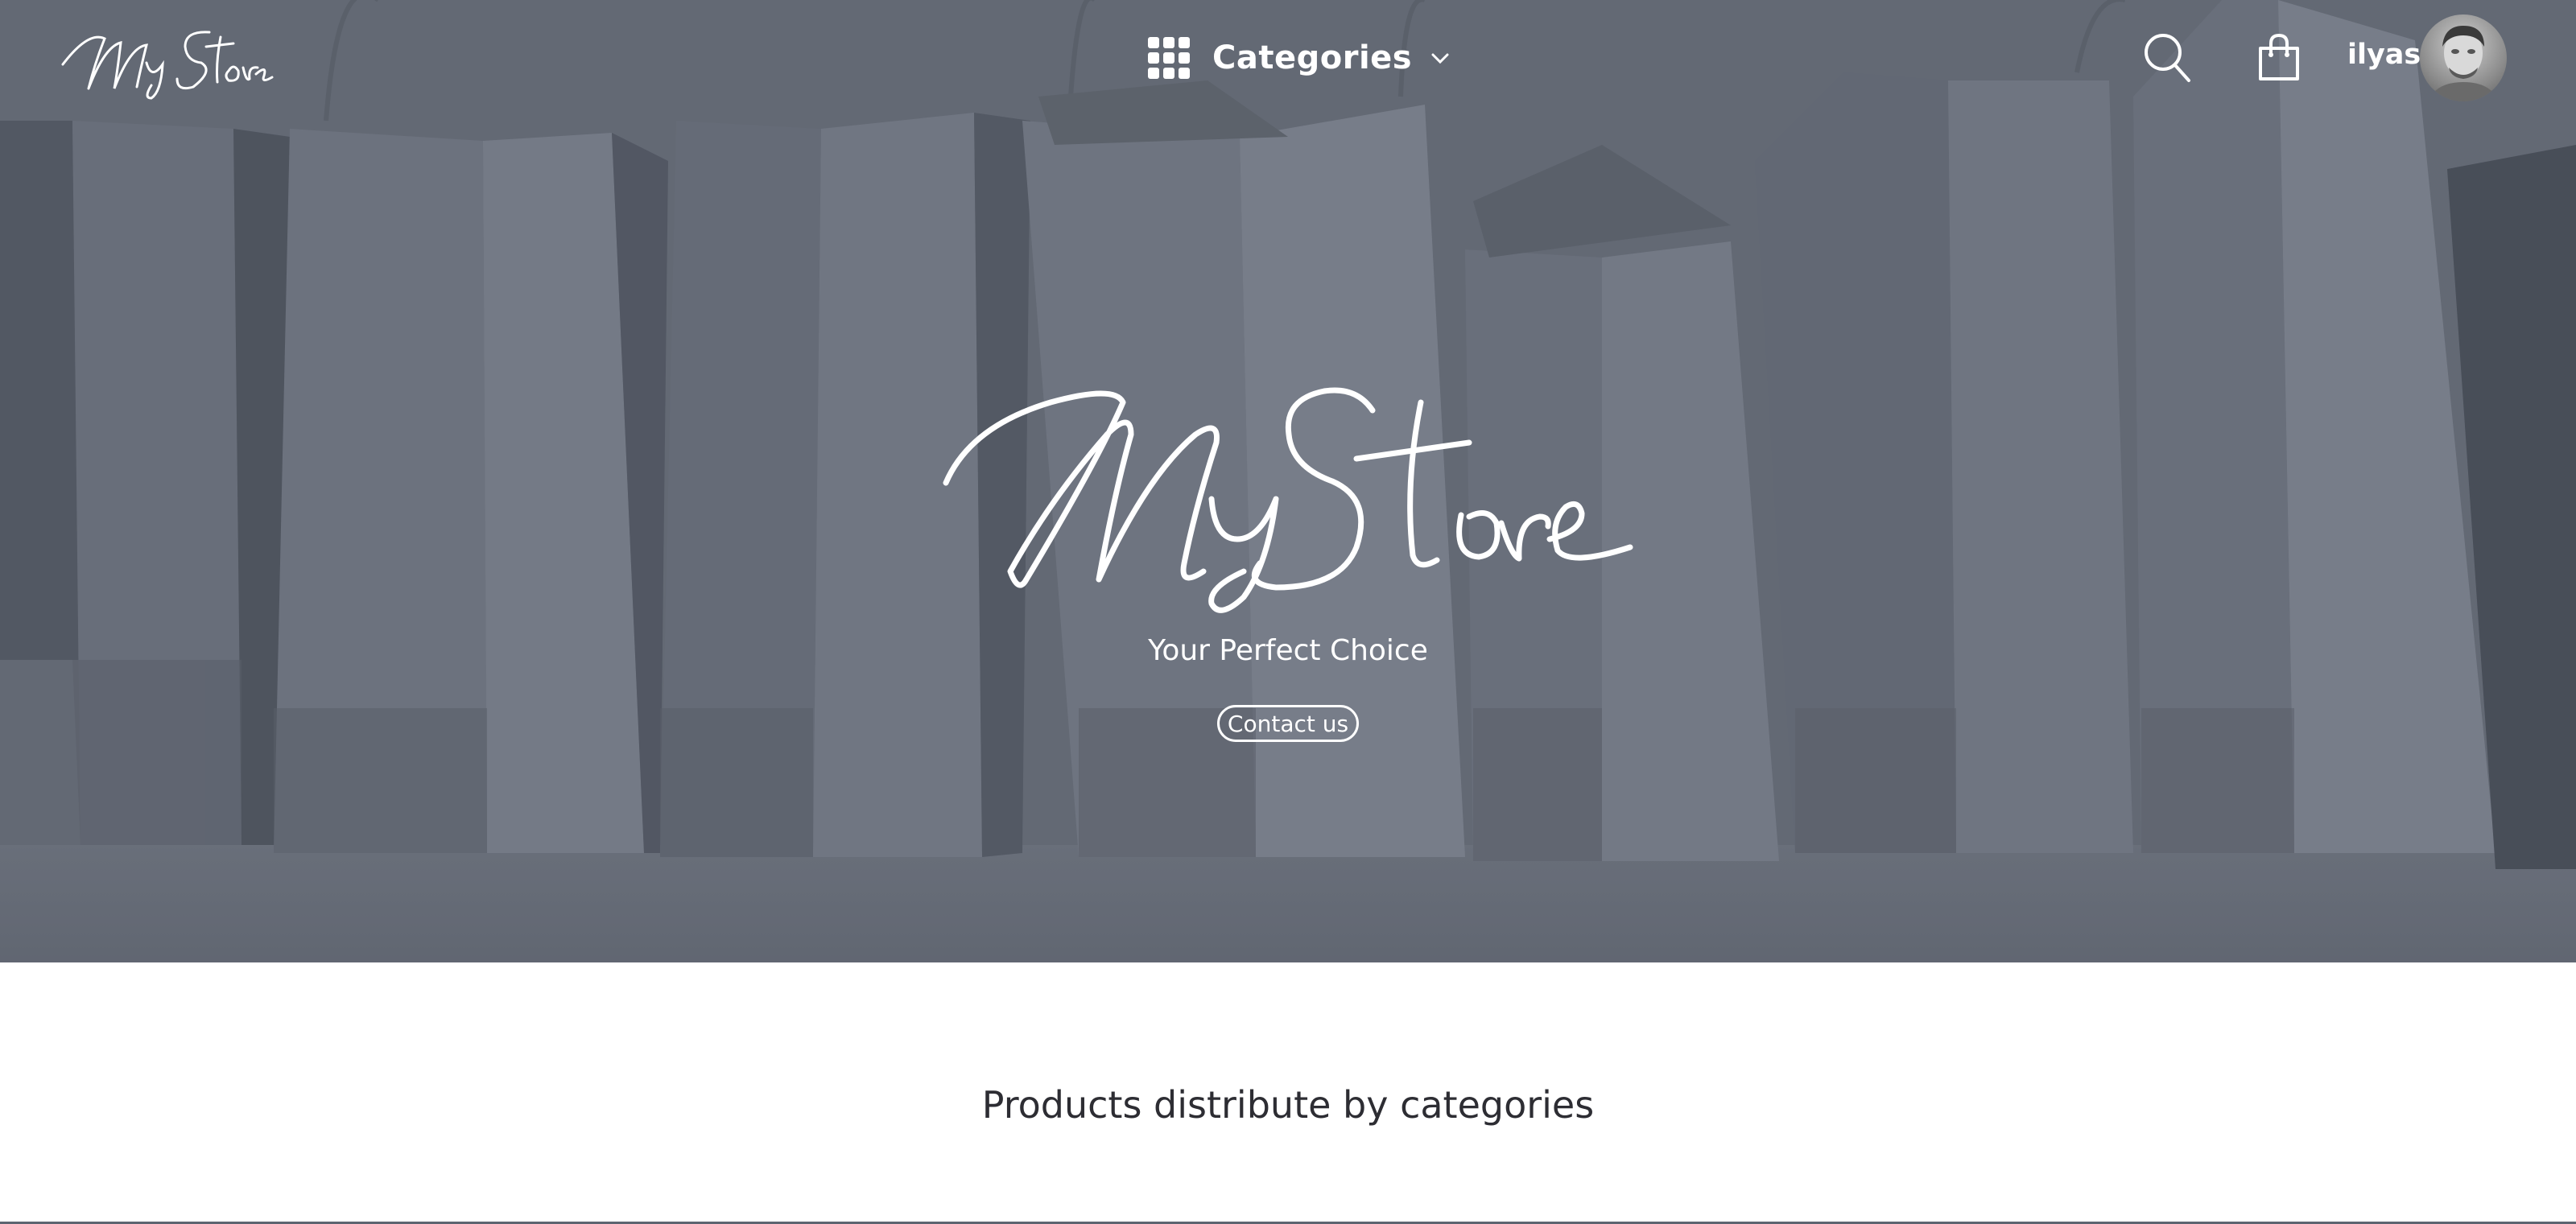 The image size is (2576, 1224). Describe the element at coordinates (1288, 723) in the screenshot. I see `contact-us-button: Contact us` at that location.